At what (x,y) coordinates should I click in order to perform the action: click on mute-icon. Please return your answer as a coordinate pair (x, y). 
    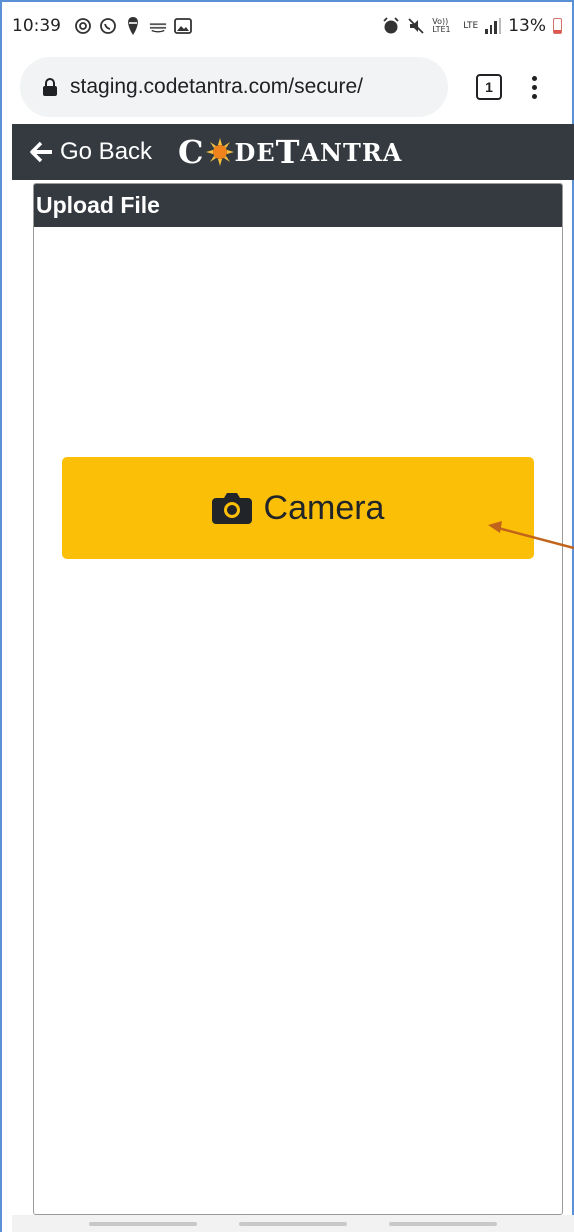
    Looking at the image, I should click on (416, 26).